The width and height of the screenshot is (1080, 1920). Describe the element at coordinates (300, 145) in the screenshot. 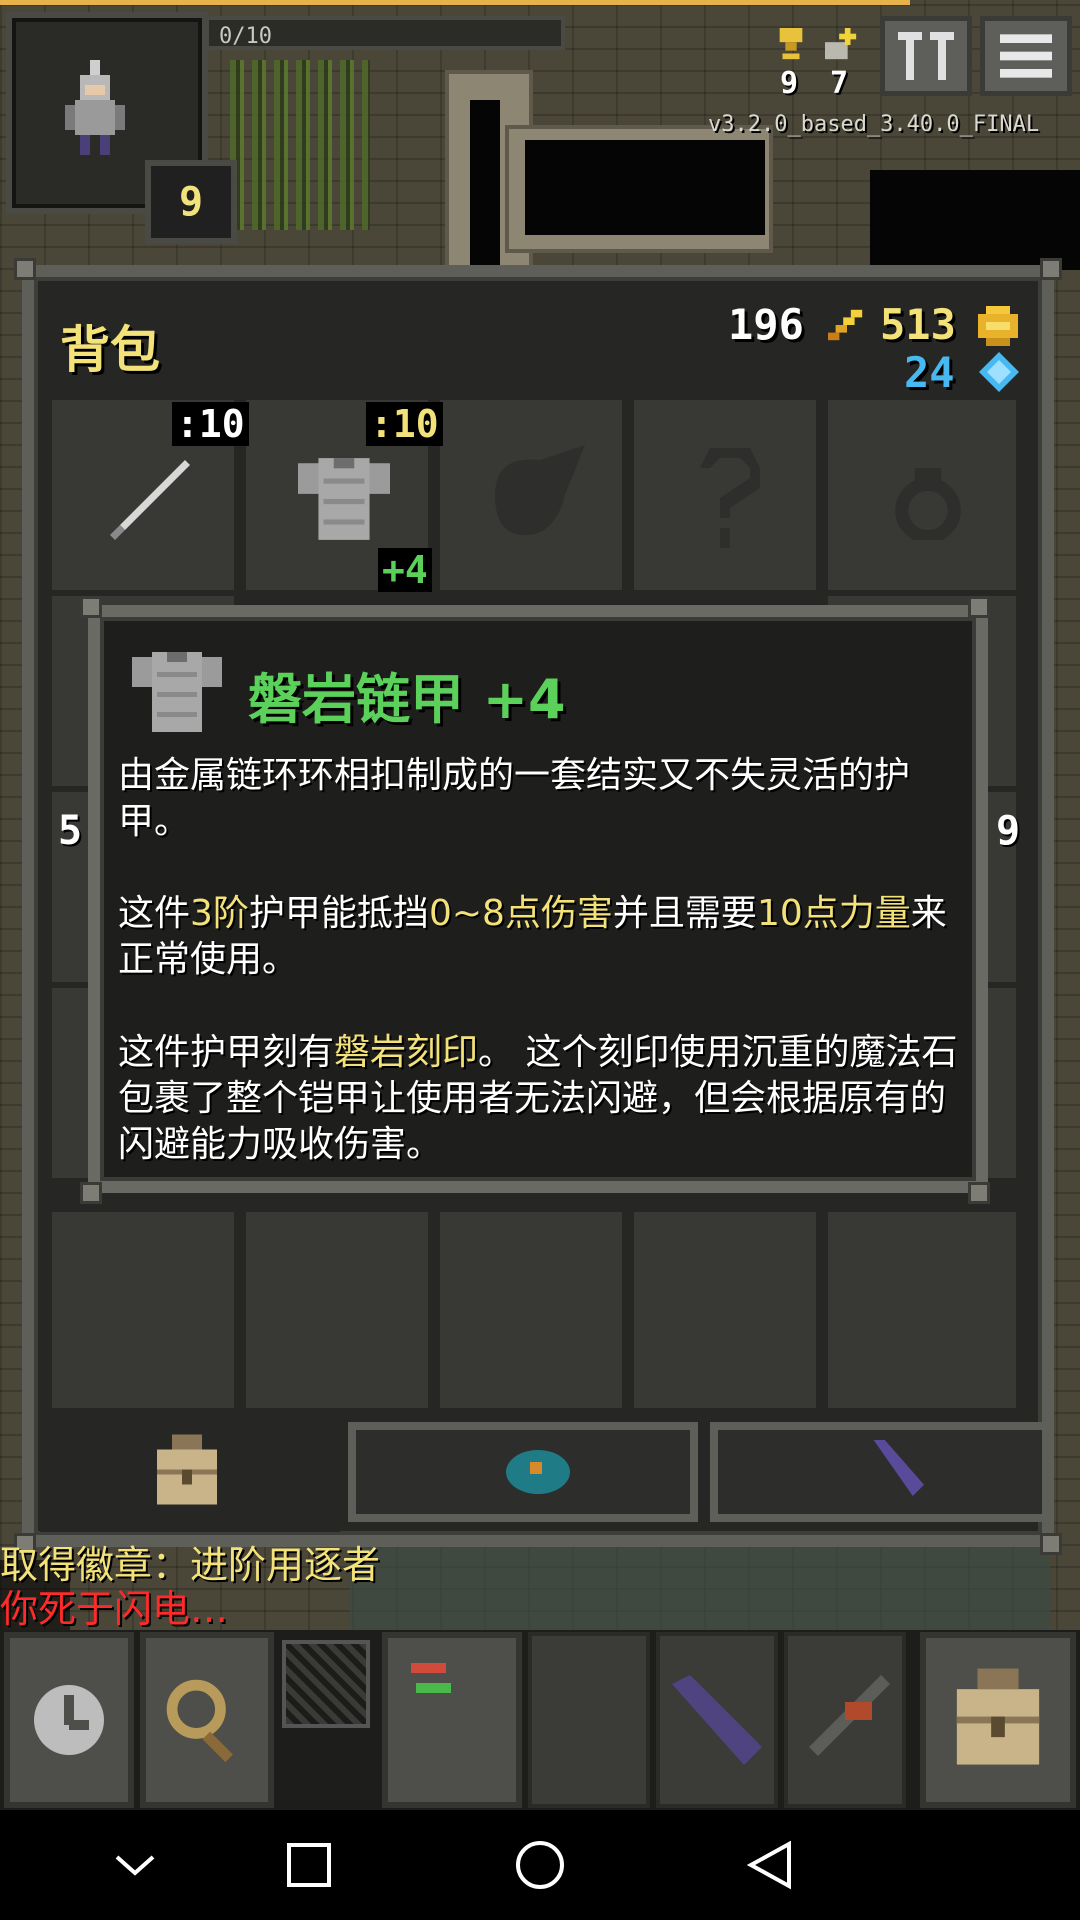

I see `vine-decoration` at that location.